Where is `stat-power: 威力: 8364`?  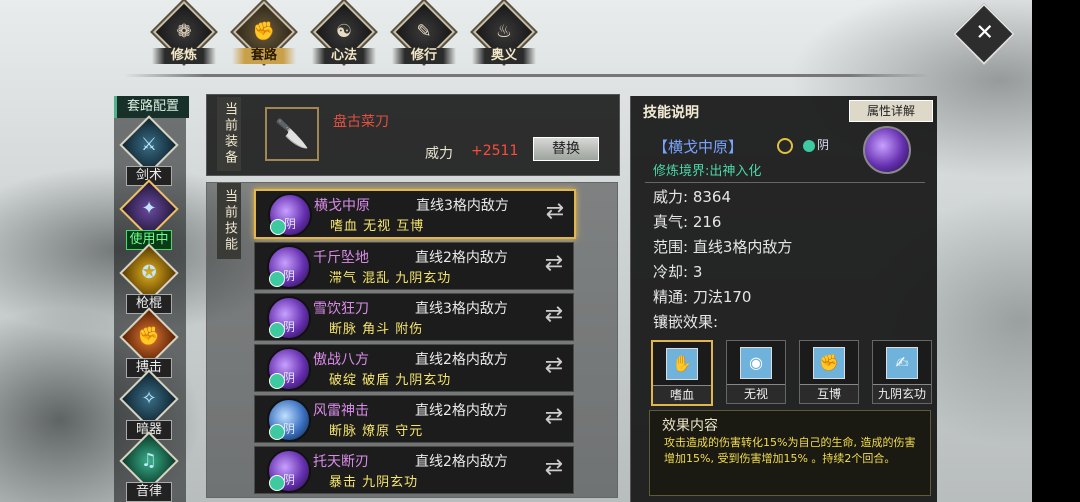 stat-power: 威力: 8364 is located at coordinates (692, 197).